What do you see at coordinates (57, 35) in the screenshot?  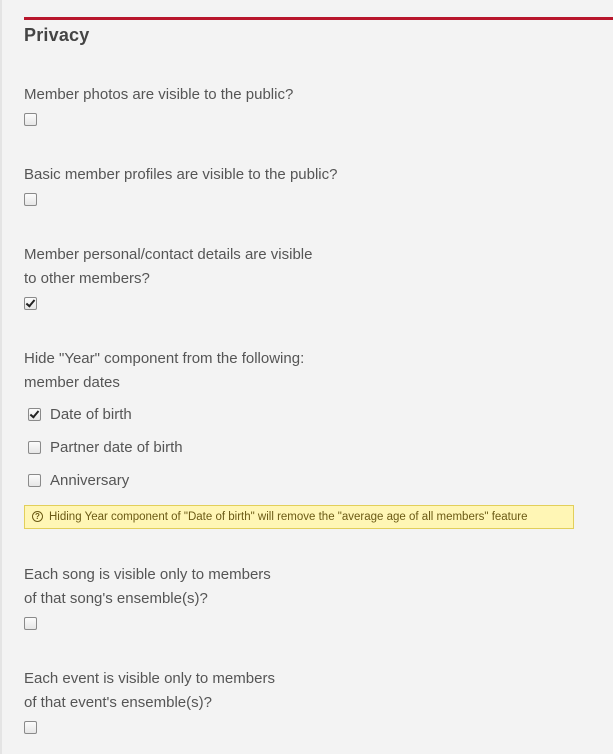 I see `section-title: Privacy` at bounding box center [57, 35].